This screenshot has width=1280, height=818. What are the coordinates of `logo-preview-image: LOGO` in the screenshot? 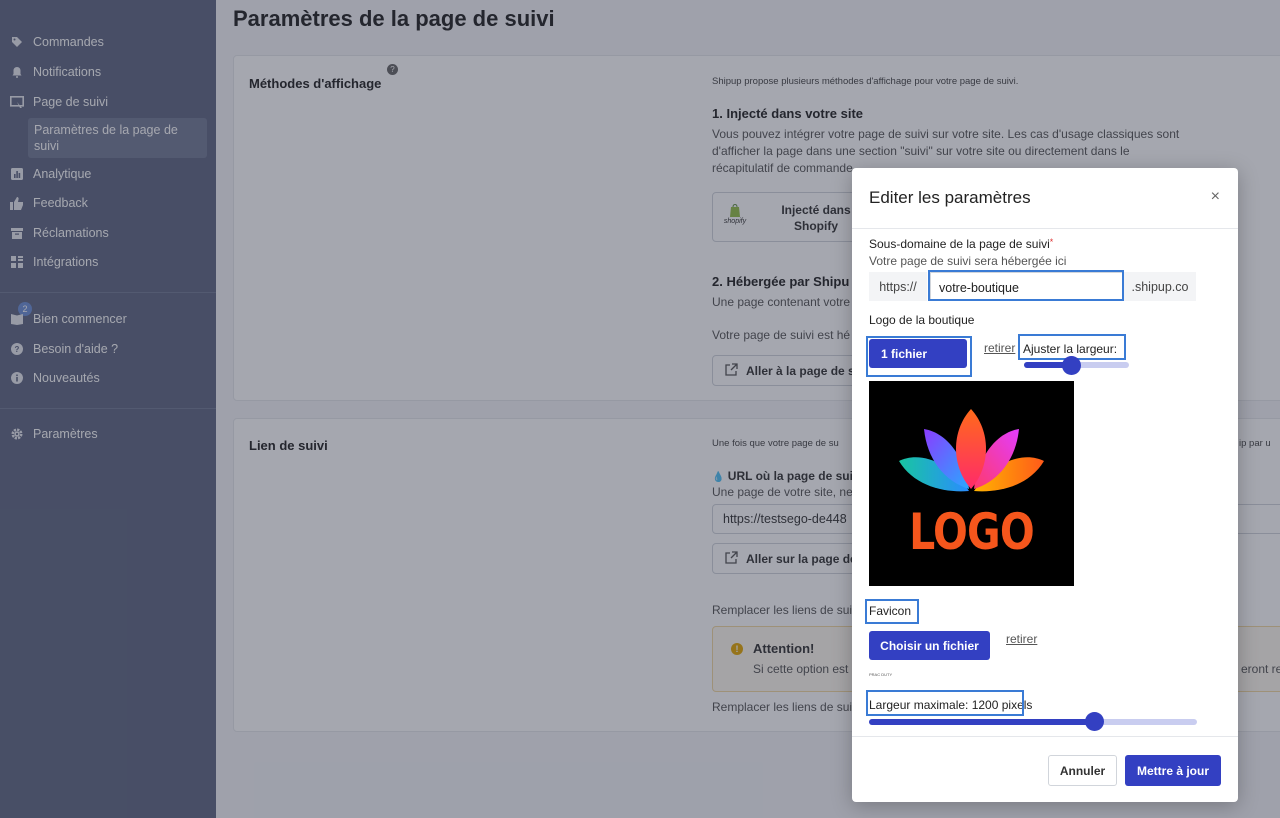 It's located at (971, 483).